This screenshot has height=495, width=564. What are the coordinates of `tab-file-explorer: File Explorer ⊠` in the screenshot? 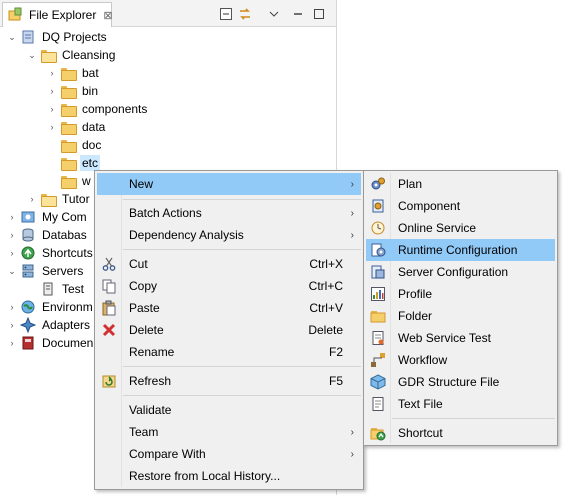 It's located at (57, 14).